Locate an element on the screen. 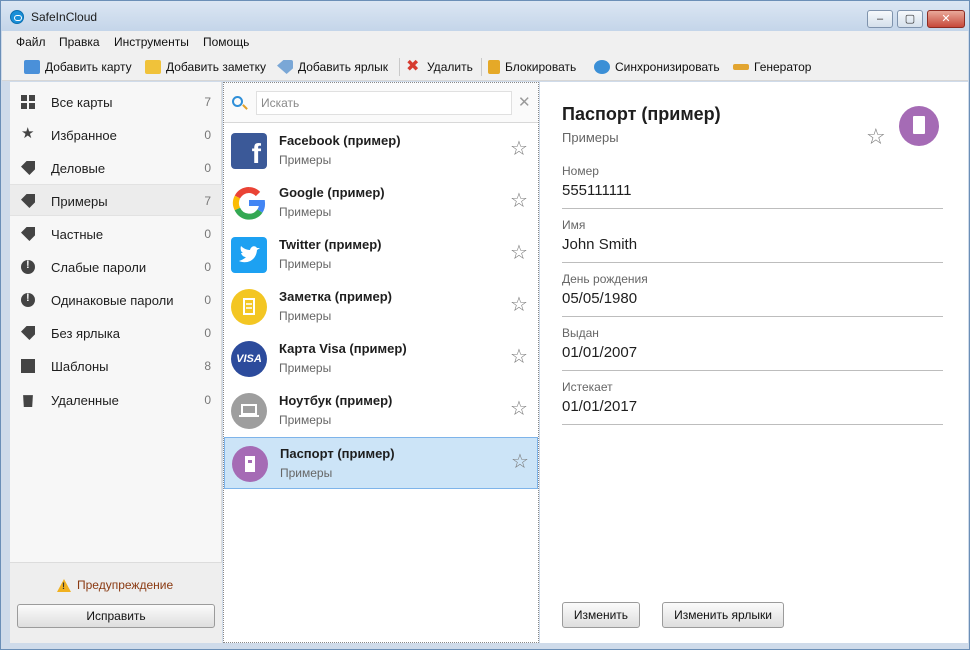 The height and width of the screenshot is (650, 970). card-item-twitter: Twitter (пример) Примеры ☆ is located at coordinates (381, 255).